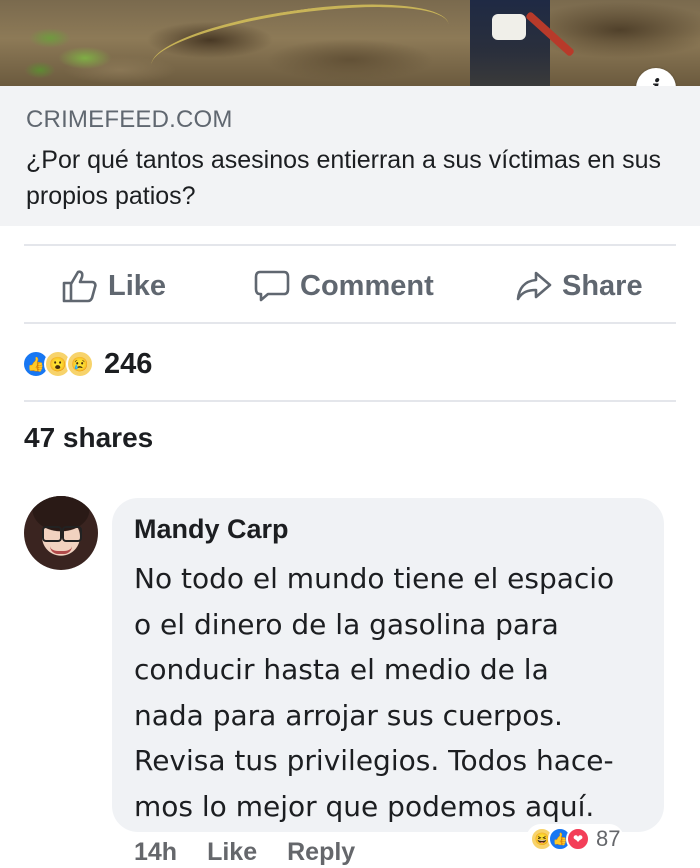 Image resolution: width=700 pixels, height=868 pixels. Describe the element at coordinates (272, 286) in the screenshot. I see `comment-icon` at that location.